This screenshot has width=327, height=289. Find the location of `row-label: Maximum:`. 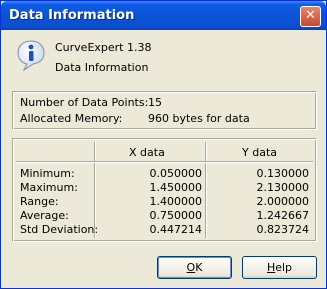

row-label: Maximum: is located at coordinates (49, 187).